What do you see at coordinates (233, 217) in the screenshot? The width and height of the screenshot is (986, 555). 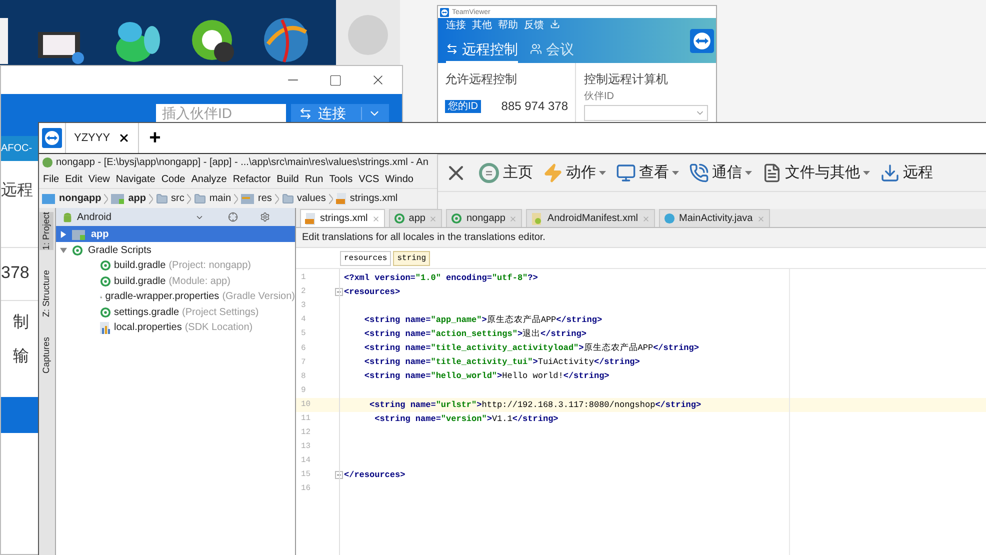 I see `locate-icon` at bounding box center [233, 217].